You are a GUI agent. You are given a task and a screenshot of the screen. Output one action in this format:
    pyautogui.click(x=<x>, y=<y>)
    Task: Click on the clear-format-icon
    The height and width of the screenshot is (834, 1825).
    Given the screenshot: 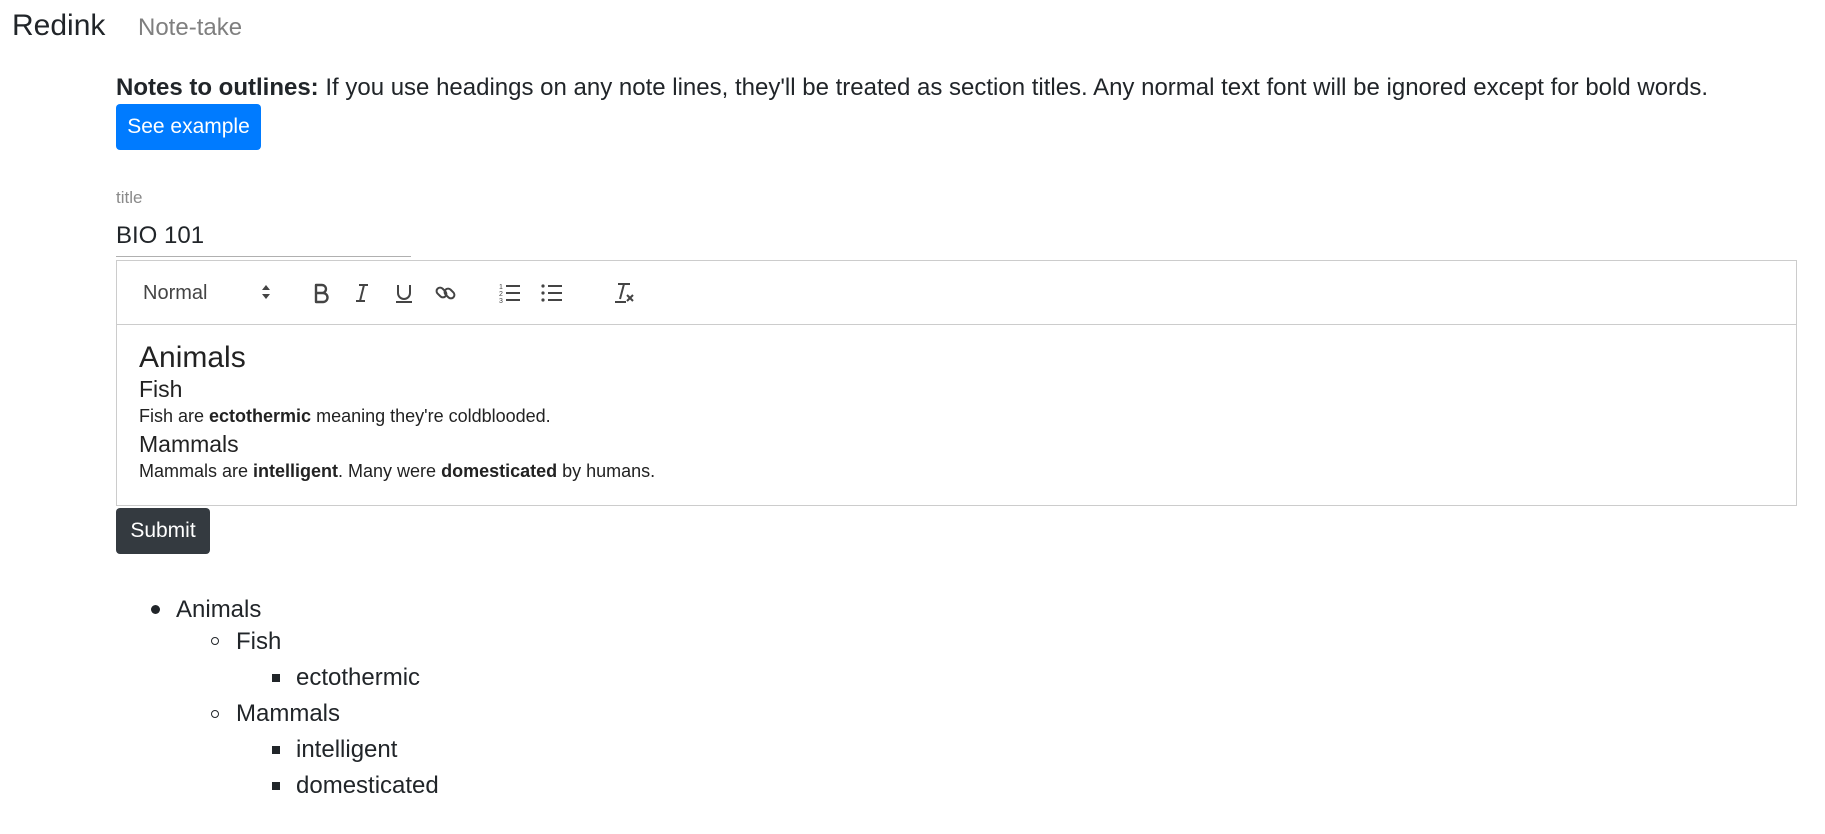 What is the action you would take?
    pyautogui.click(x=624, y=293)
    